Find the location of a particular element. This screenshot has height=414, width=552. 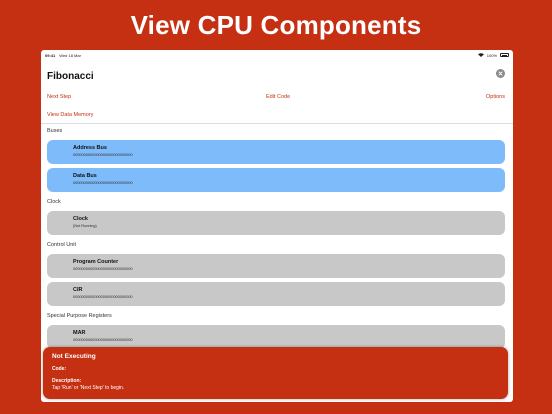

page-title: Fibonacci is located at coordinates (70, 76).